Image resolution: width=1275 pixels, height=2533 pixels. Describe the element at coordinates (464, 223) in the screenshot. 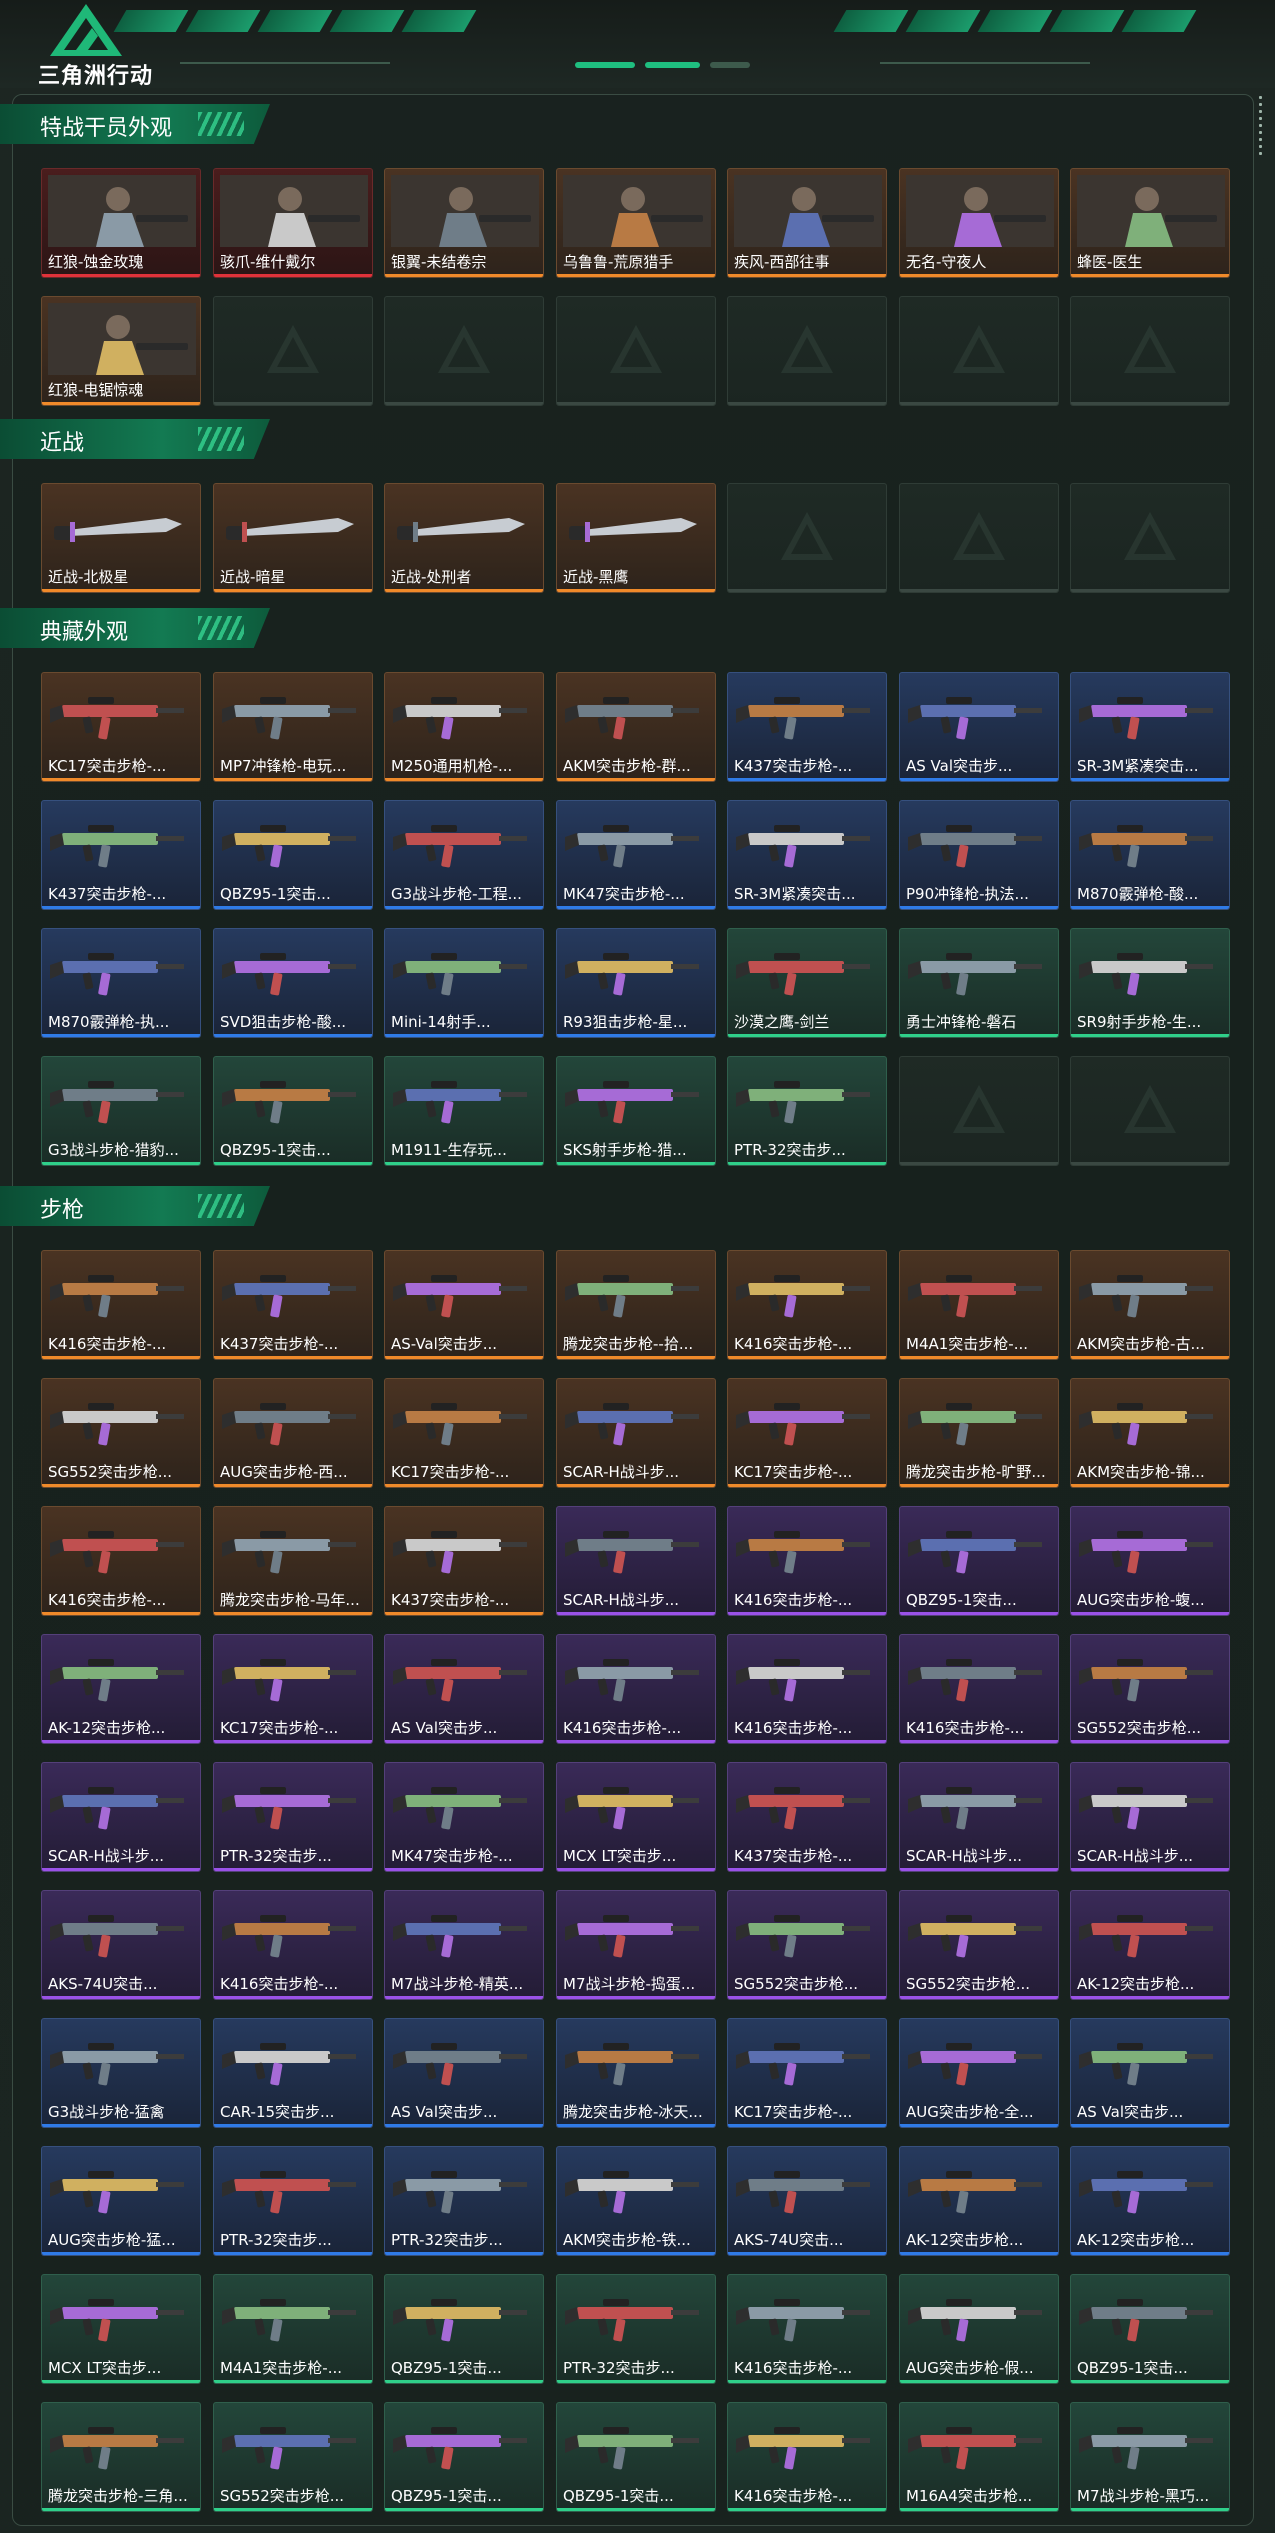

I see `item-card: 银翼-未结卷宗` at that location.